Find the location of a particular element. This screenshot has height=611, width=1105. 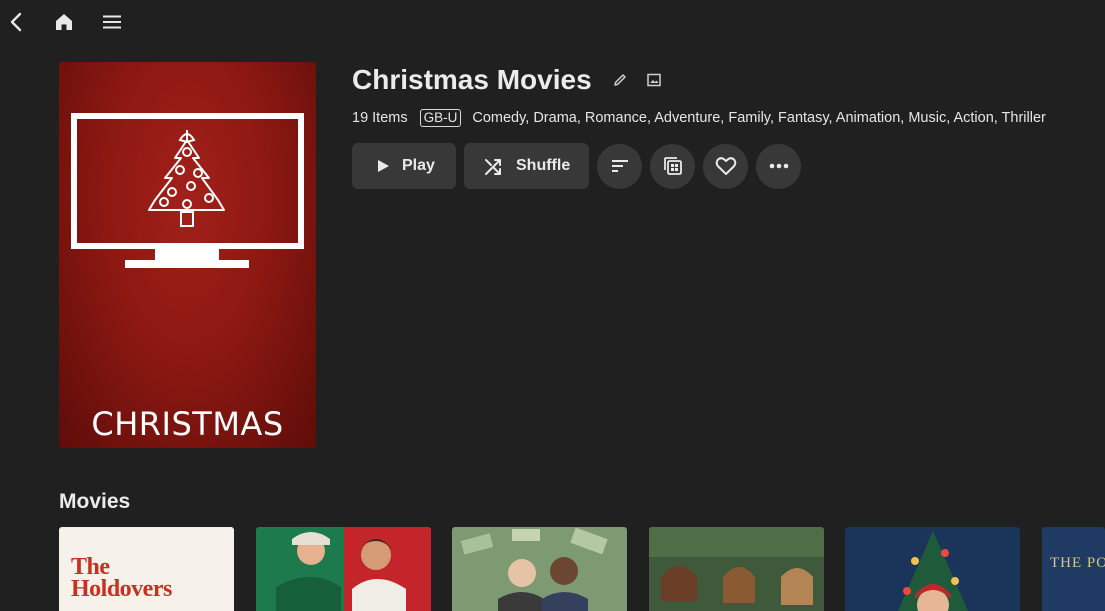

back-button is located at coordinates (17, 22).